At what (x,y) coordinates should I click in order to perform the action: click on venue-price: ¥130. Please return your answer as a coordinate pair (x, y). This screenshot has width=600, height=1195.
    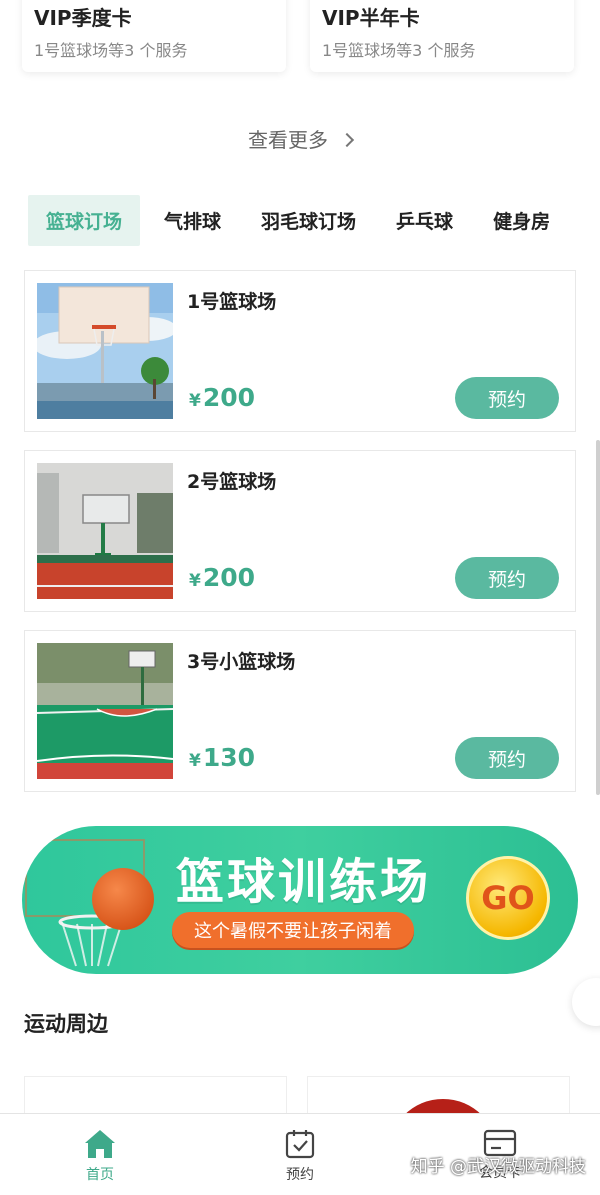
    Looking at the image, I should click on (222, 757).